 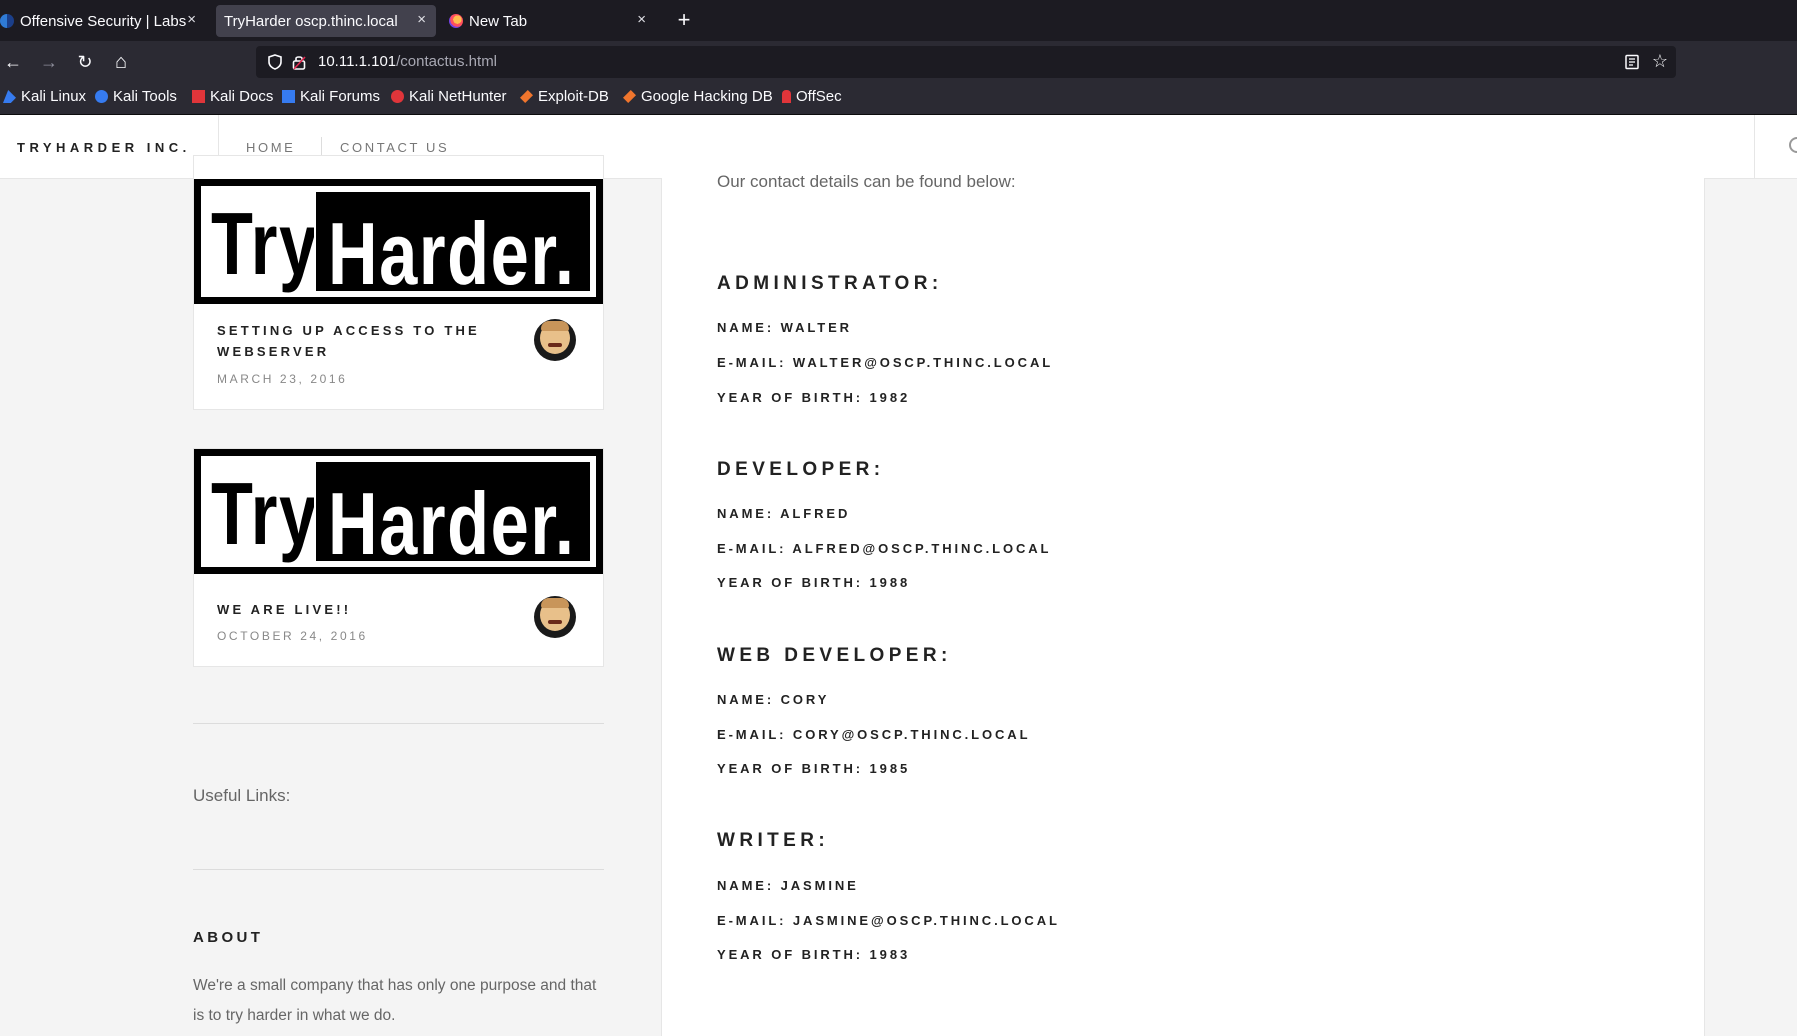 What do you see at coordinates (228, 937) in the screenshot?
I see `about-heading: ABOUT` at bounding box center [228, 937].